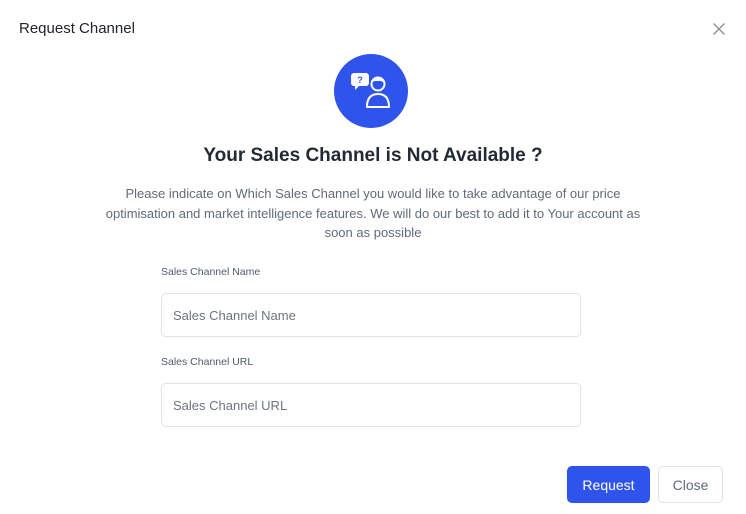 This screenshot has width=746, height=514. I want to click on close-button: Close, so click(690, 484).